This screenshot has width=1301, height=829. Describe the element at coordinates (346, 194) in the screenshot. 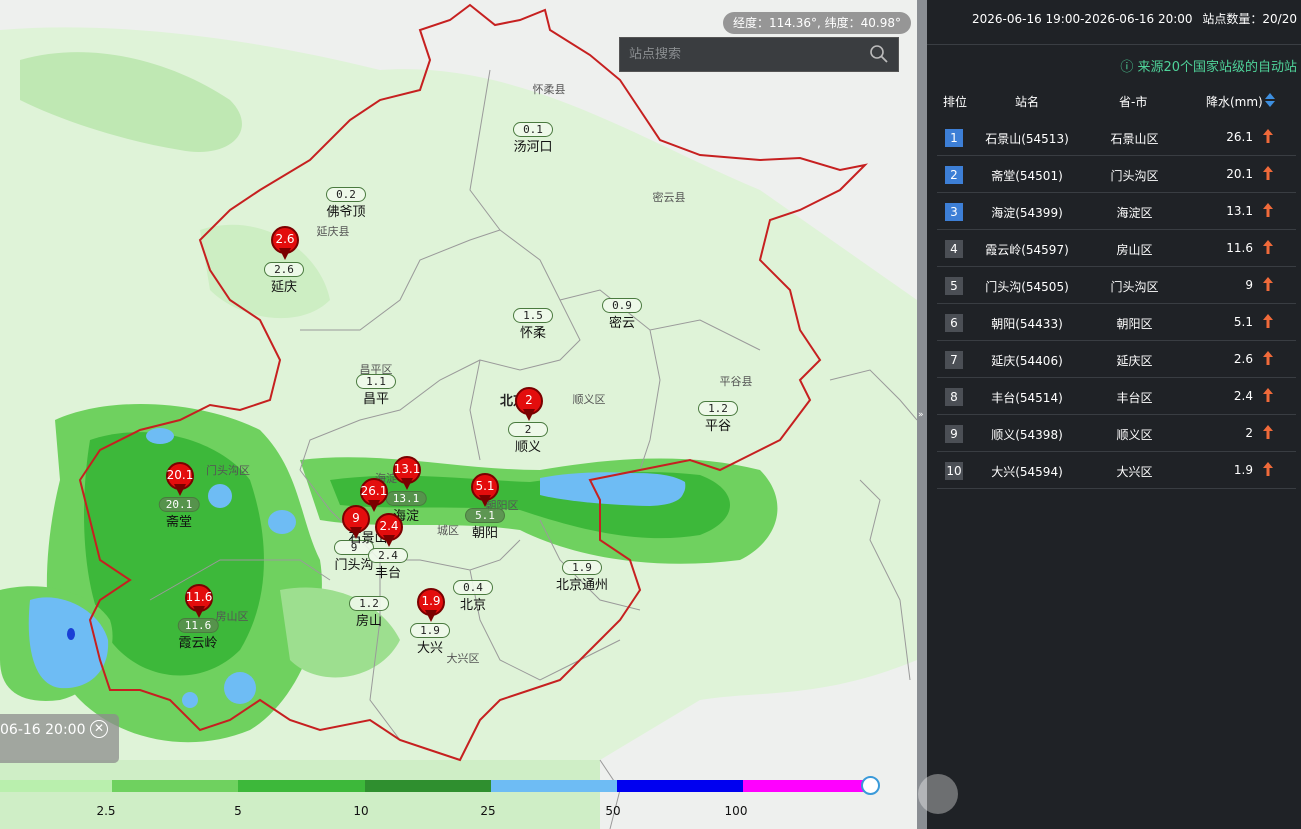

I see `station-value: 0.2` at that location.